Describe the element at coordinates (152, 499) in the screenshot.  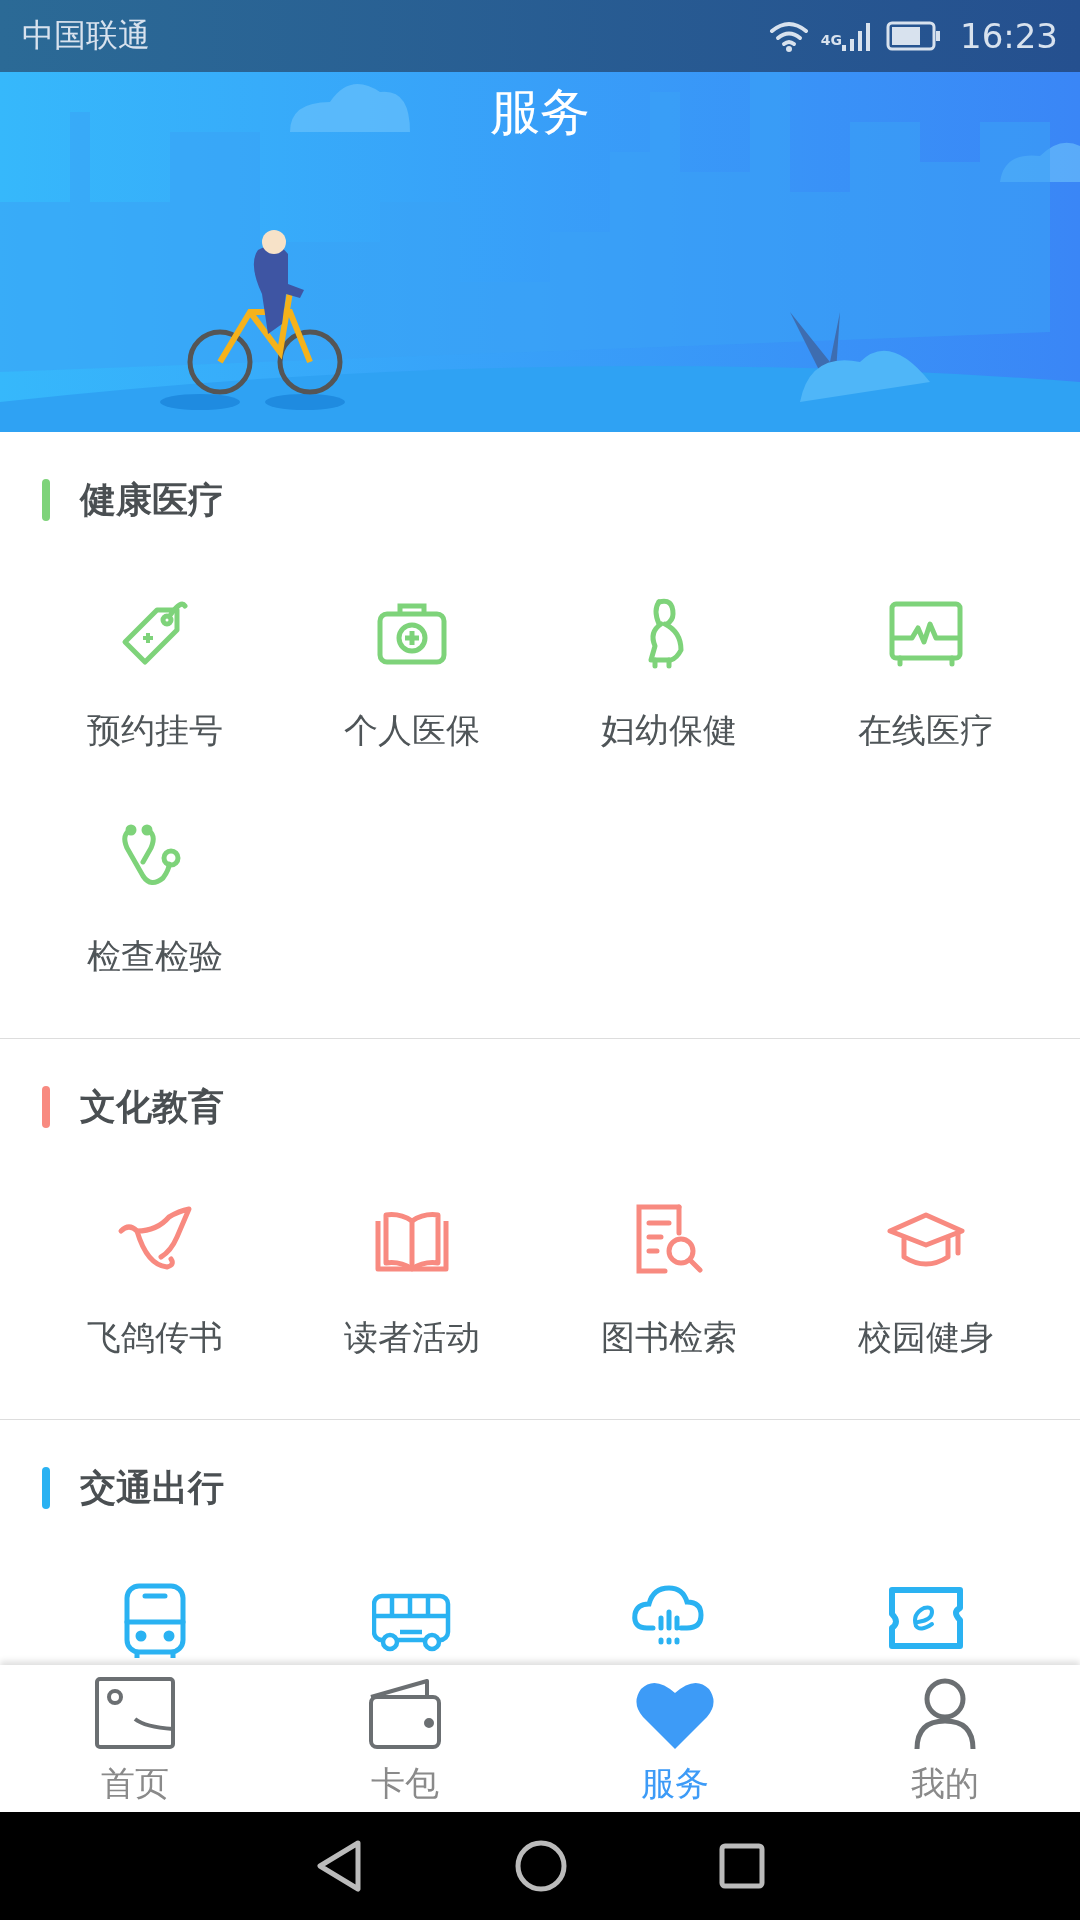
I see `section-title: 健康医疗` at that location.